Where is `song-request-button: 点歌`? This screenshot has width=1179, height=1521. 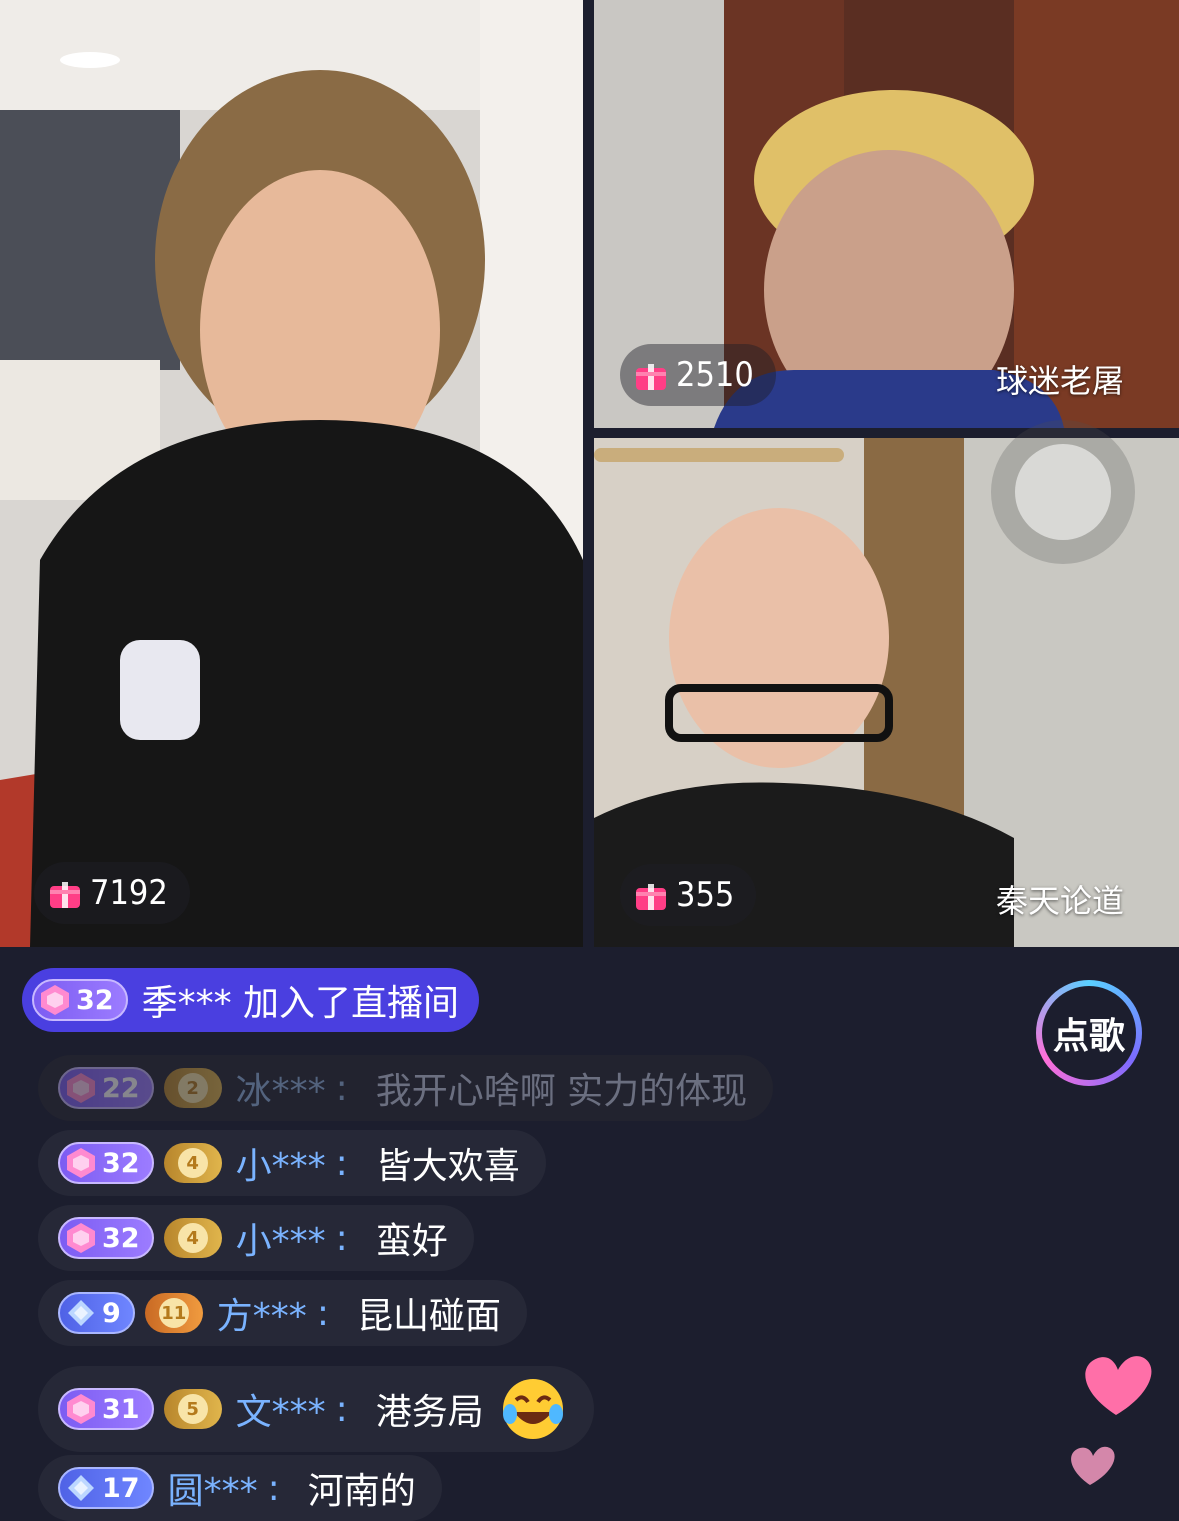 song-request-button: 点歌 is located at coordinates (1089, 1033).